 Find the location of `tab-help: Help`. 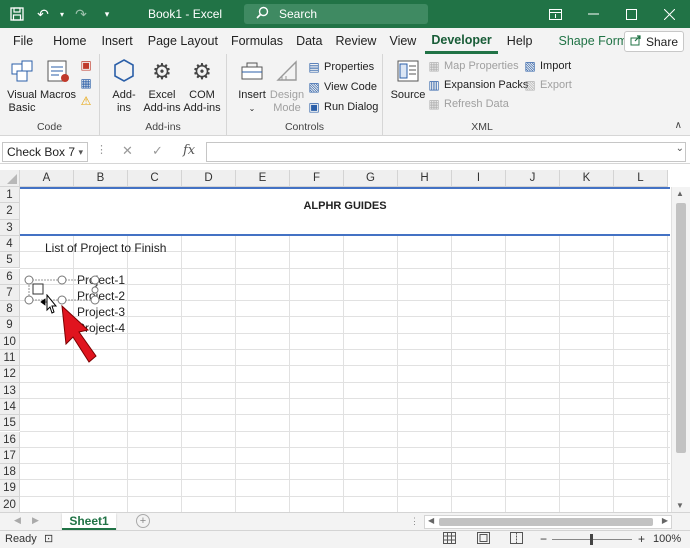

tab-help: Help is located at coordinates (520, 41).